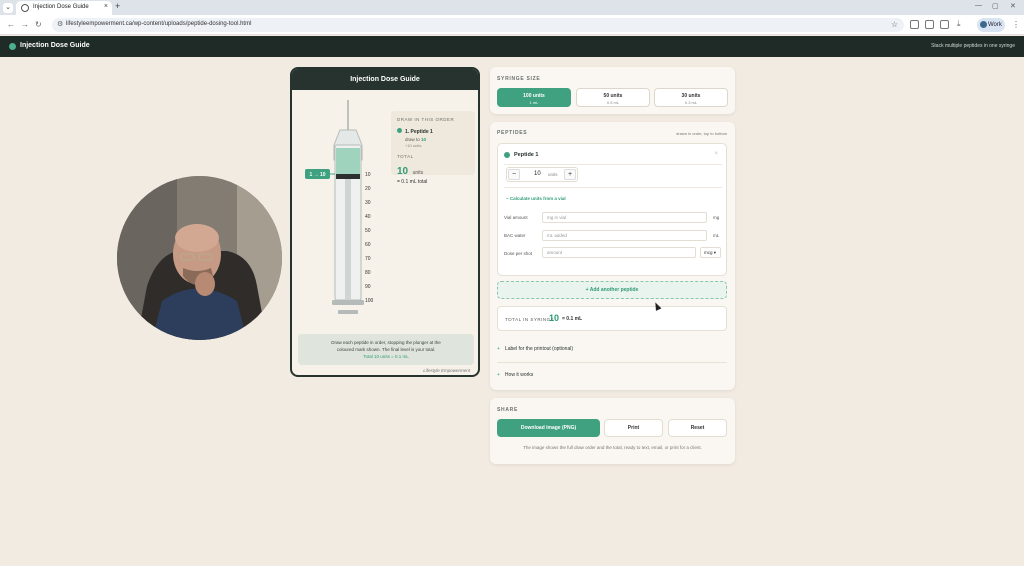  What do you see at coordinates (512, 7) in the screenshot?
I see `browser-tab-bar: ⌄ Injection Dose Guide × + — ▢ ✕` at bounding box center [512, 7].